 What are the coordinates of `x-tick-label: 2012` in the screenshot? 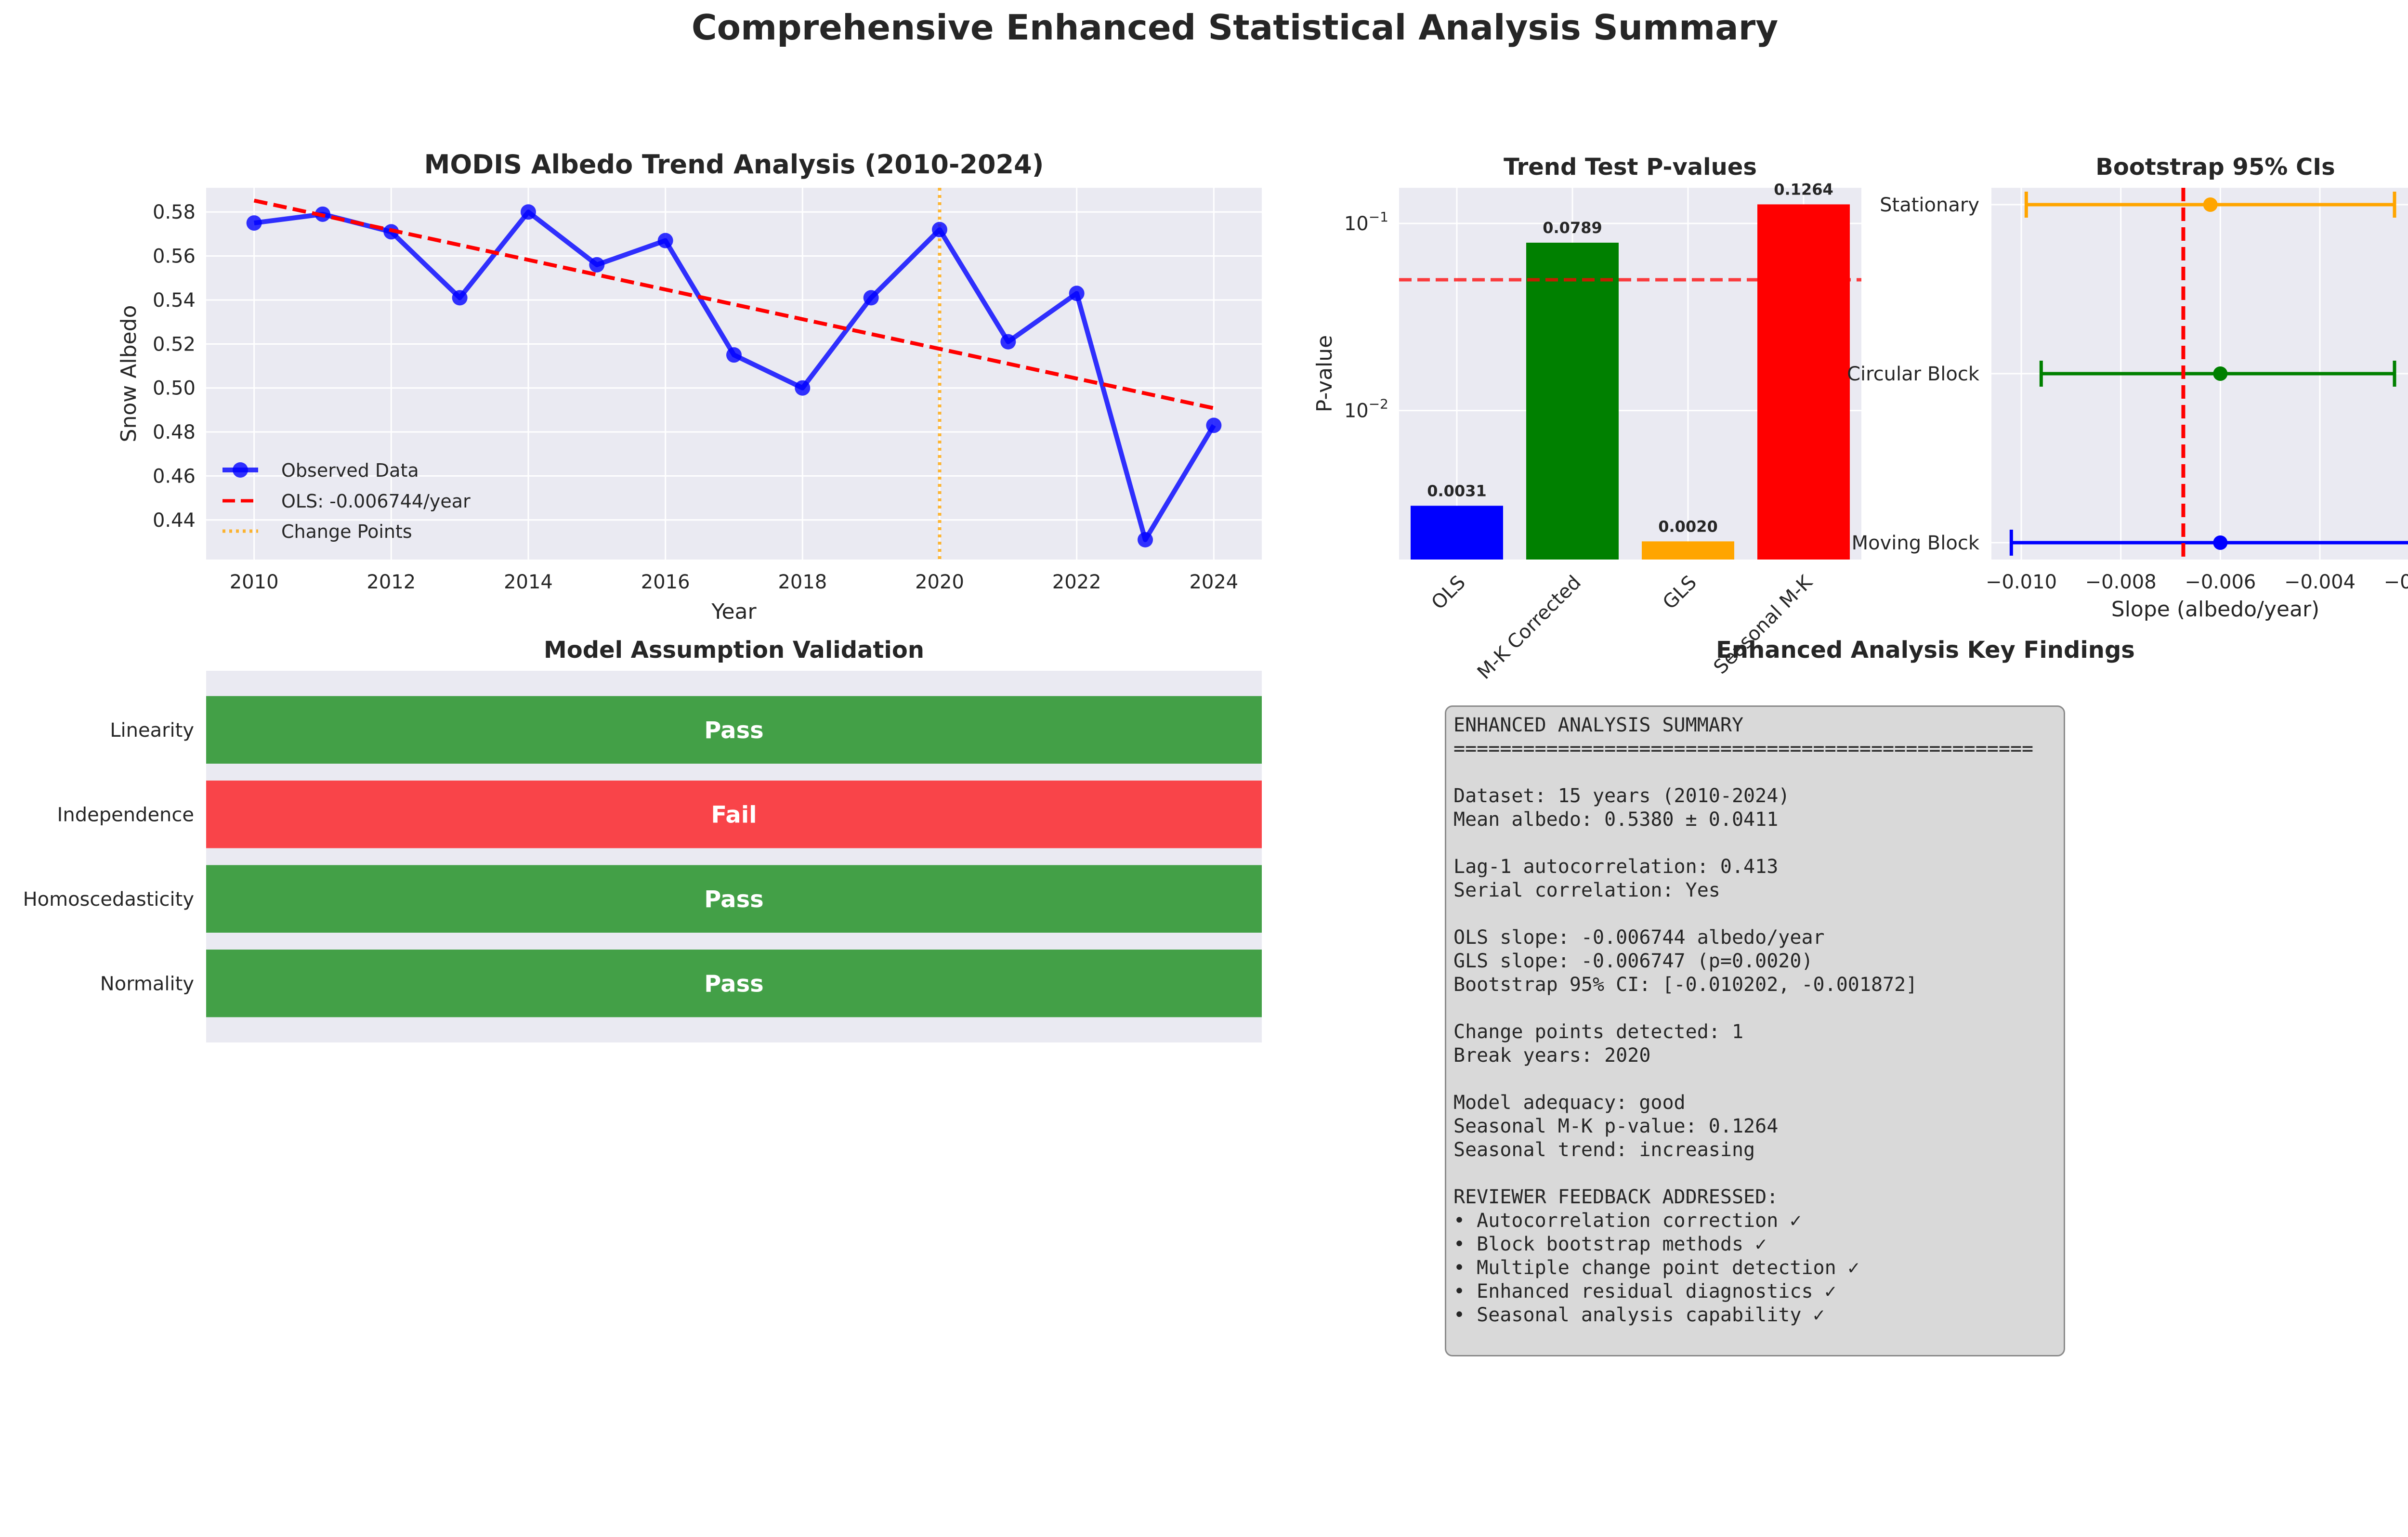 It's located at (391, 582).